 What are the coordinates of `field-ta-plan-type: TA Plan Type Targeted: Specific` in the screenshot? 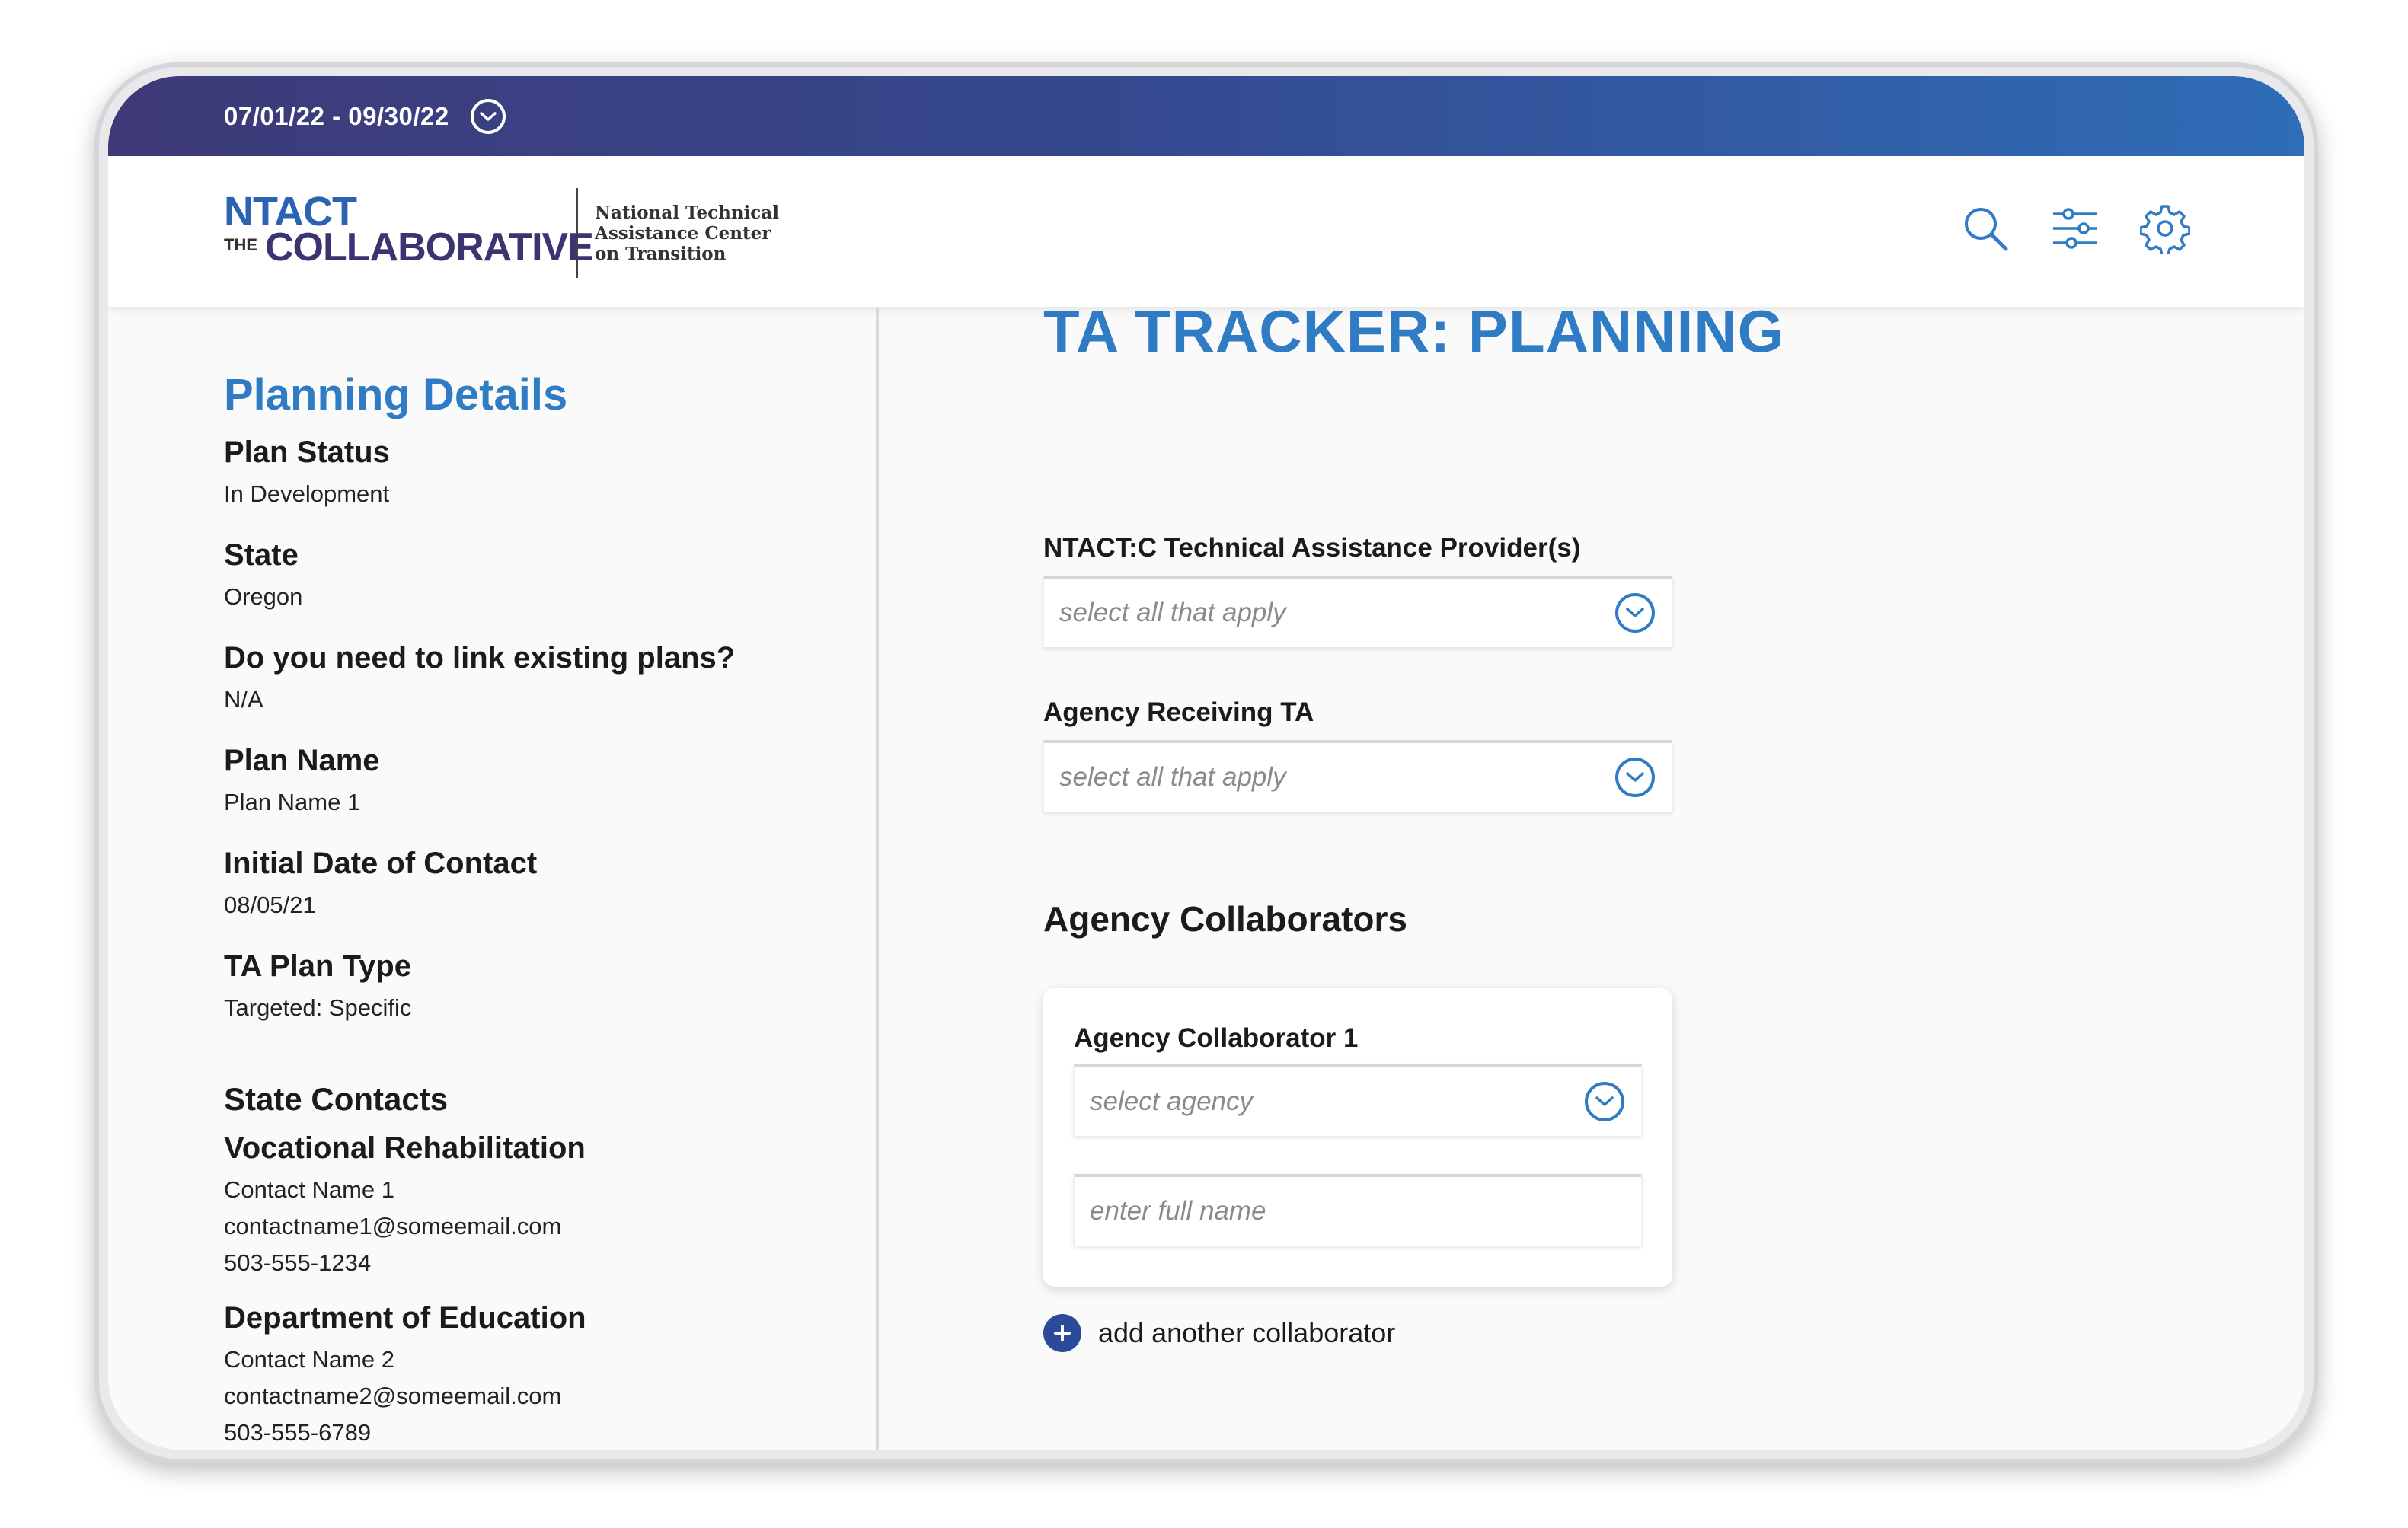 It's located at (550, 985).